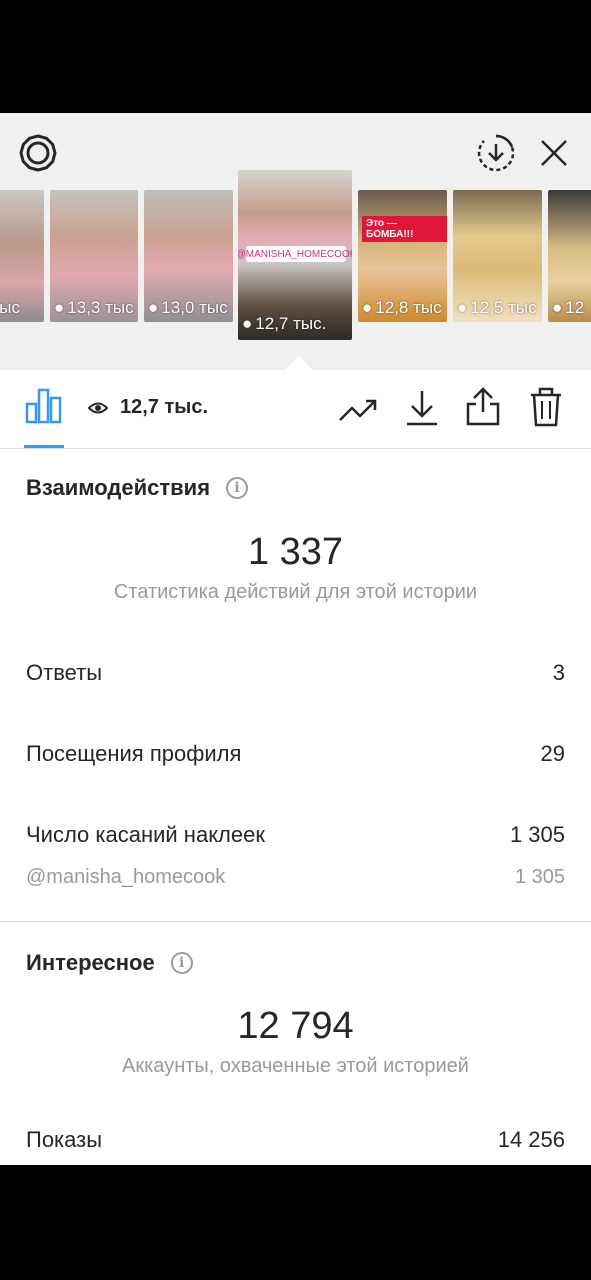 The image size is (591, 1280). Describe the element at coordinates (497, 256) in the screenshot. I see `story-thumbnail: ● 12,5 тыс` at that location.